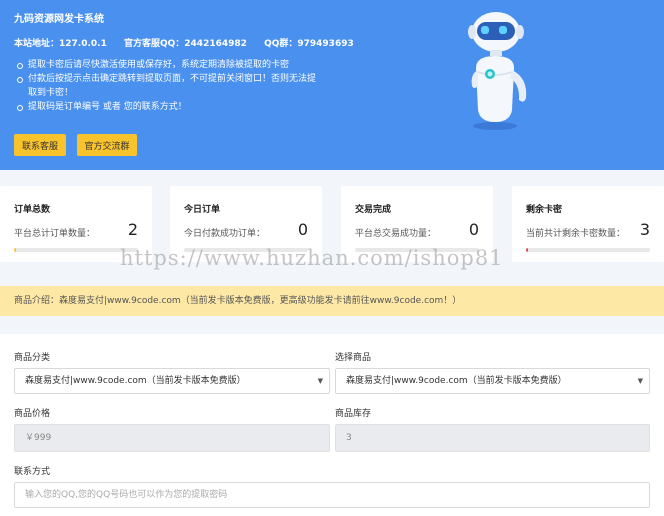 The height and width of the screenshot is (516, 664). What do you see at coordinates (544, 210) in the screenshot?
I see `stat-title: 剩余卡密` at bounding box center [544, 210].